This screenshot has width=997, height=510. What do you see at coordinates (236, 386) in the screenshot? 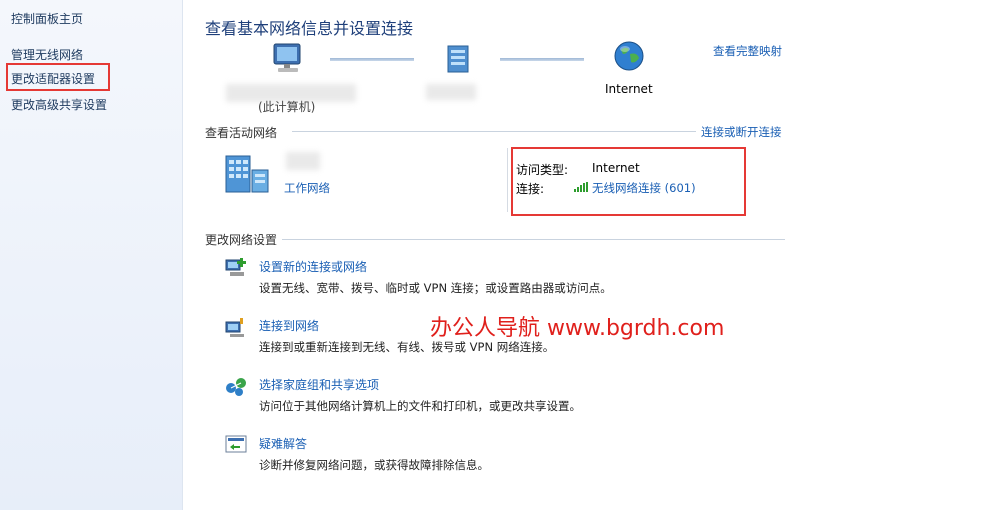
I see `homegroup-sharing-icon` at bounding box center [236, 386].